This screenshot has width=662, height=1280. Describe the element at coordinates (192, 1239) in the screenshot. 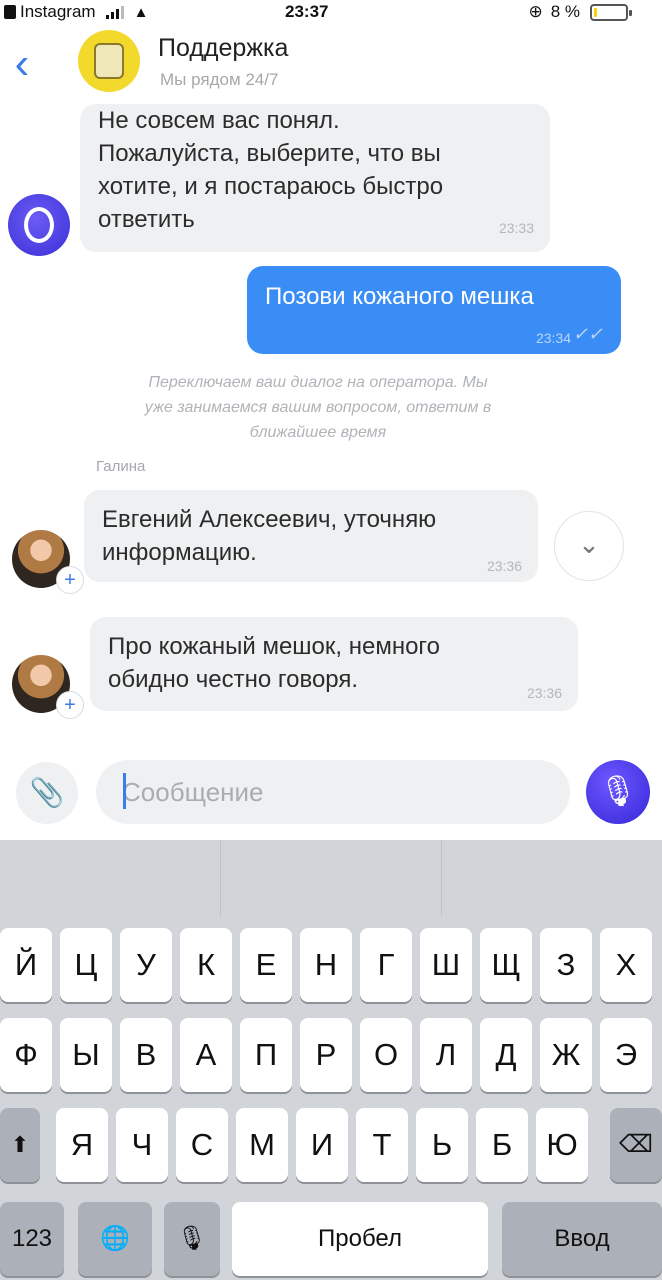

I see `dictation-icon: 🎙` at that location.